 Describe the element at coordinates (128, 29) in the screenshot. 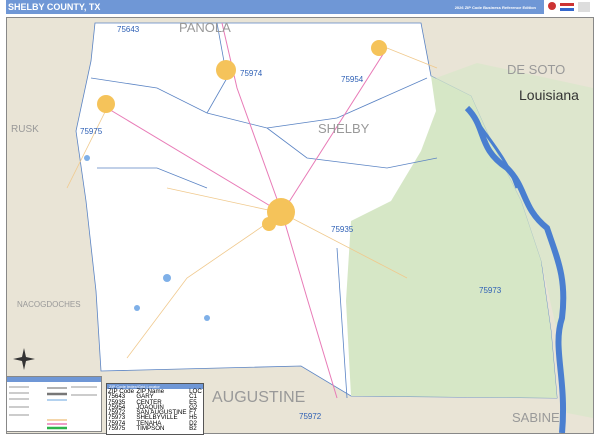

I see `zip-label: 75643` at that location.